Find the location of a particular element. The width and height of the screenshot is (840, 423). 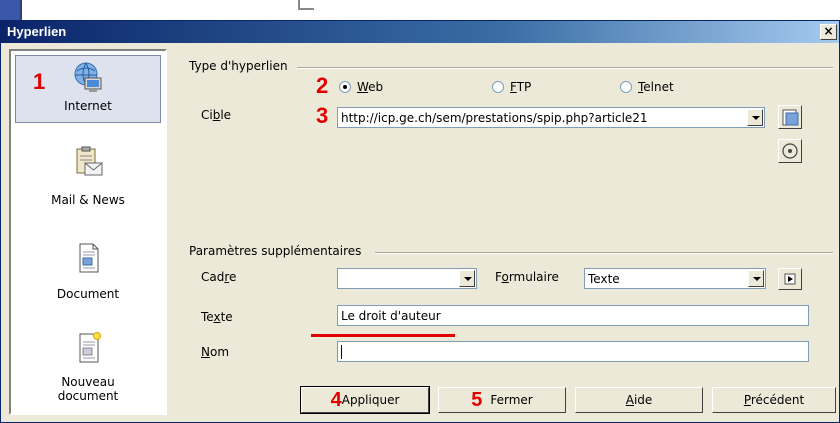

target-circle-icon is located at coordinates (790, 151).